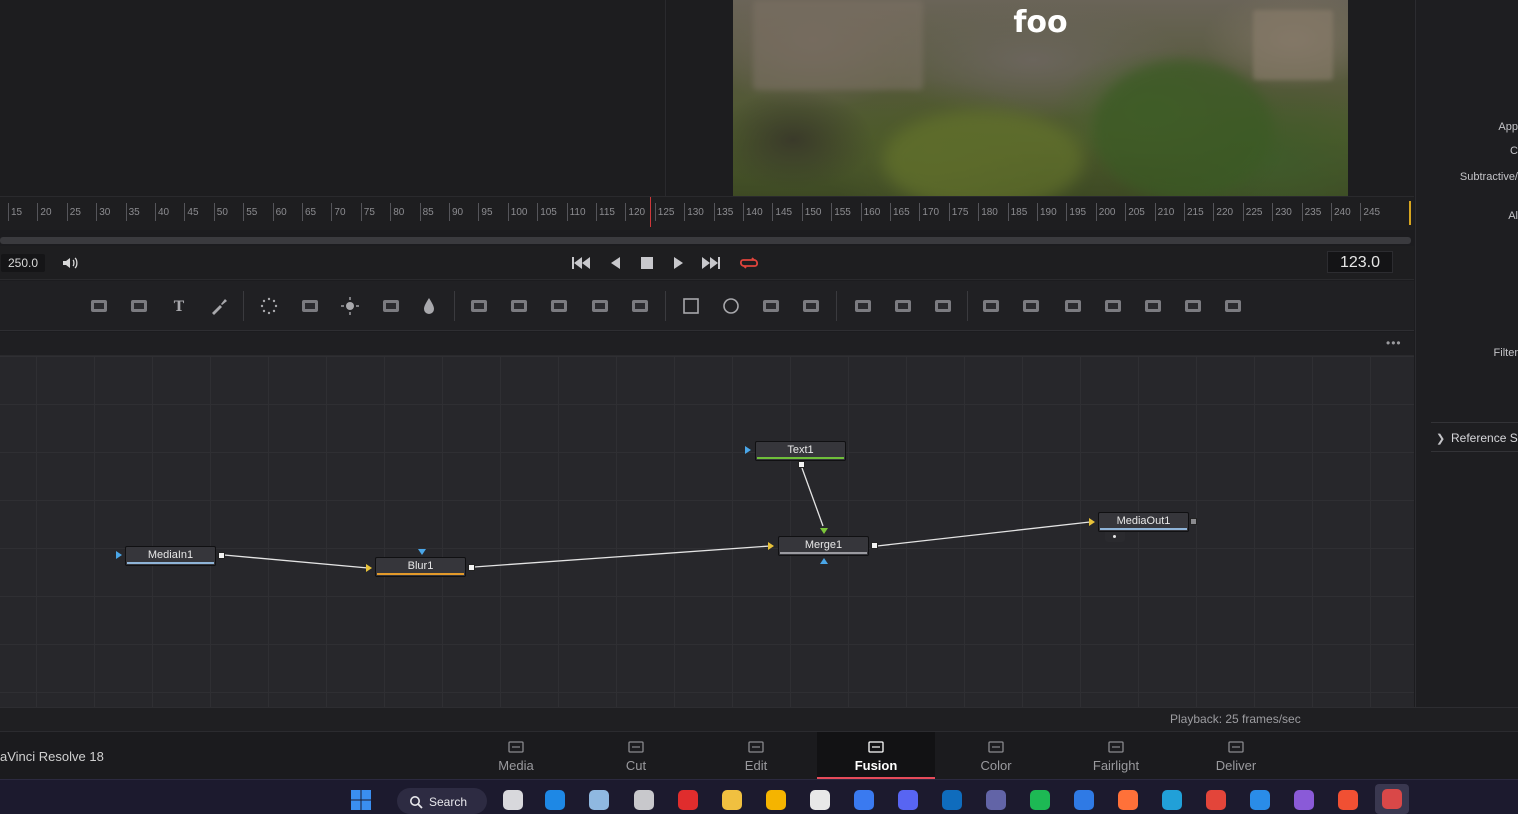 The image size is (1518, 814). Describe the element at coordinates (516, 765) in the screenshot. I see `page-tab-label: Media` at that location.